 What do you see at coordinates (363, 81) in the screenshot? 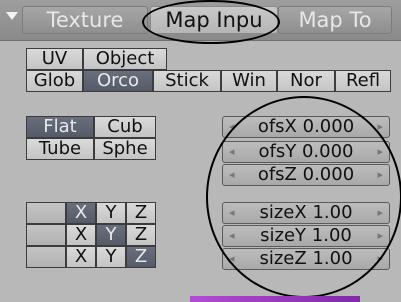
I see `coord-refl-button: Refl` at bounding box center [363, 81].